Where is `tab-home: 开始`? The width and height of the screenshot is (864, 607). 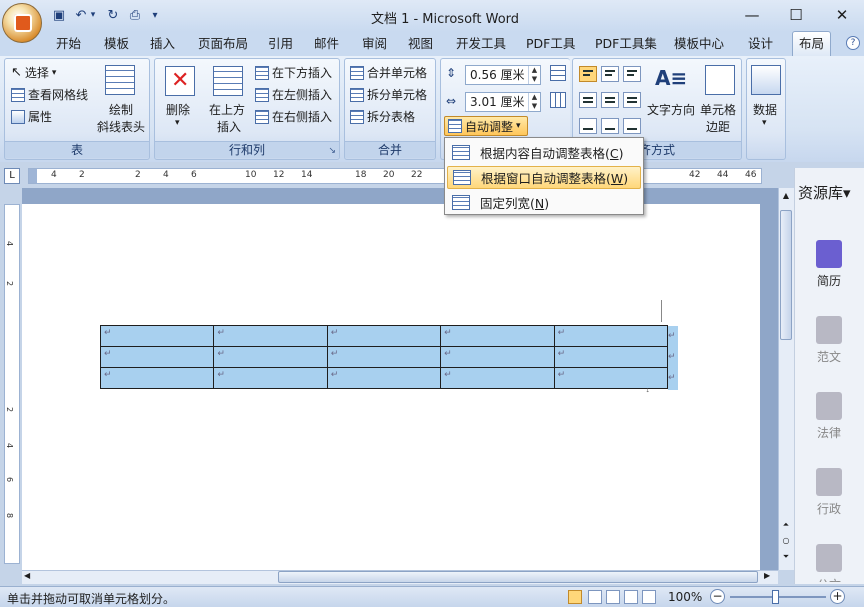
tab-home: 开始 is located at coordinates (68, 44).